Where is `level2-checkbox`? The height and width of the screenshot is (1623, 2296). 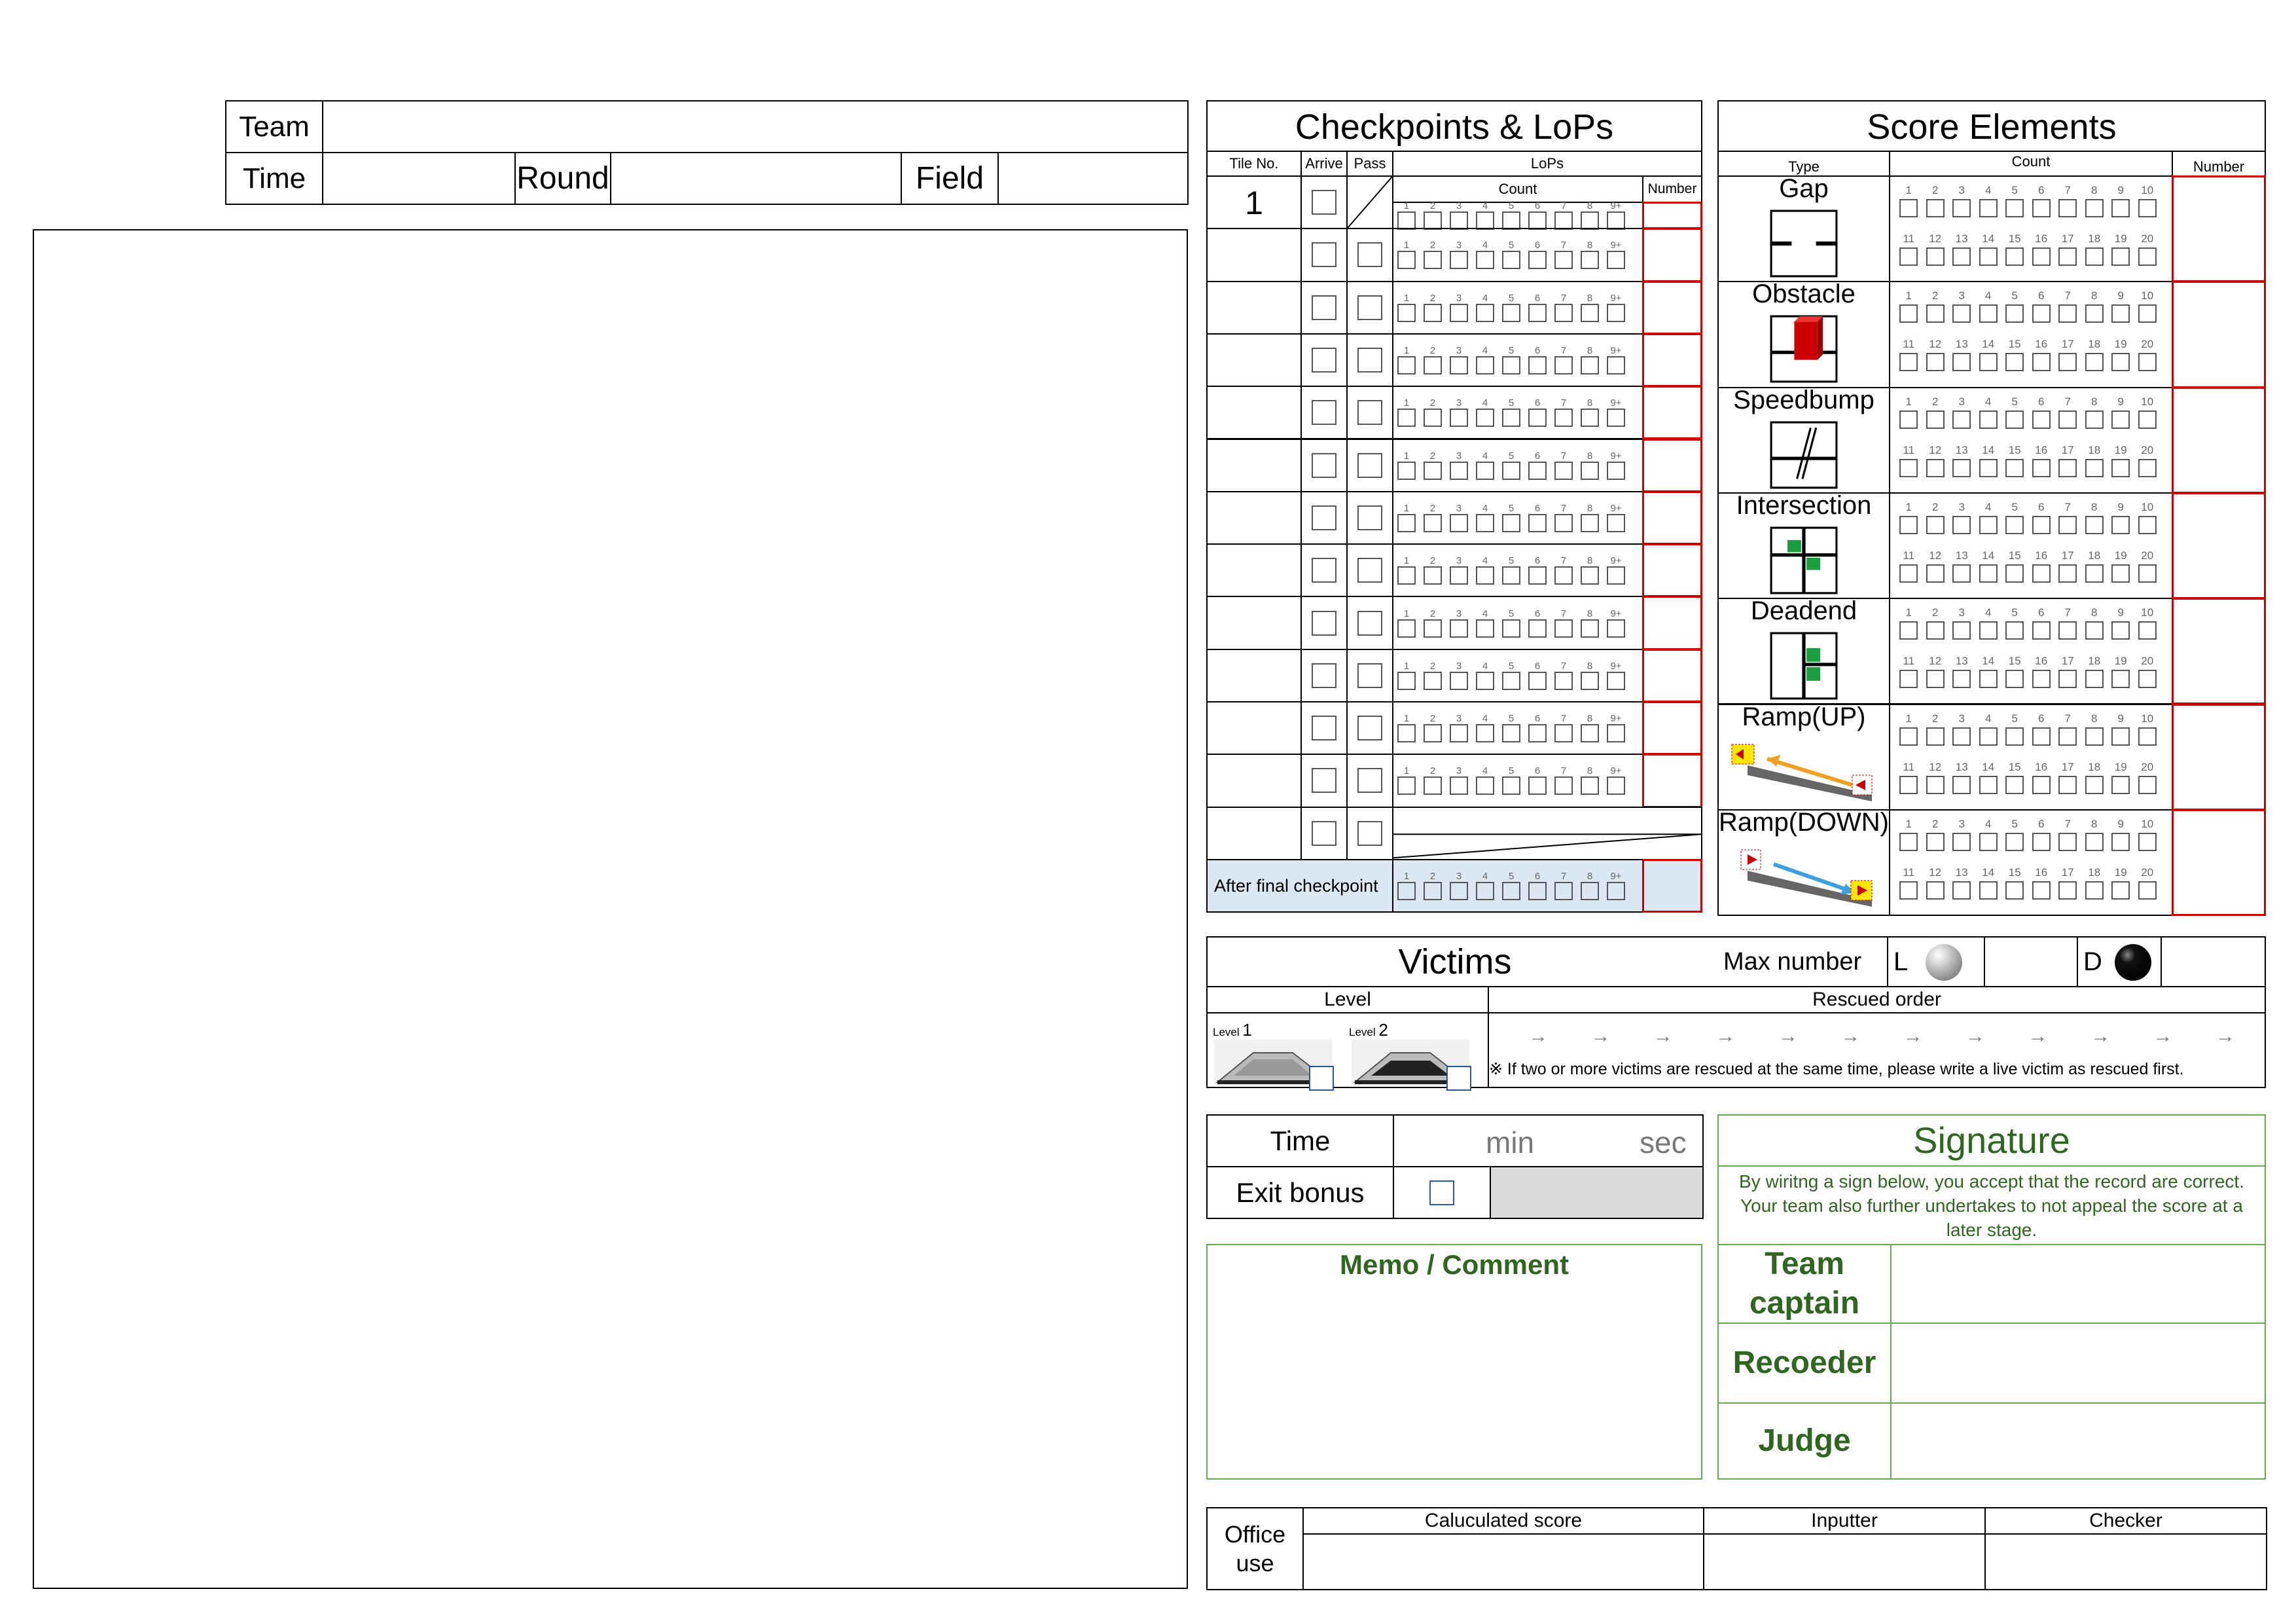 level2-checkbox is located at coordinates (1459, 1078).